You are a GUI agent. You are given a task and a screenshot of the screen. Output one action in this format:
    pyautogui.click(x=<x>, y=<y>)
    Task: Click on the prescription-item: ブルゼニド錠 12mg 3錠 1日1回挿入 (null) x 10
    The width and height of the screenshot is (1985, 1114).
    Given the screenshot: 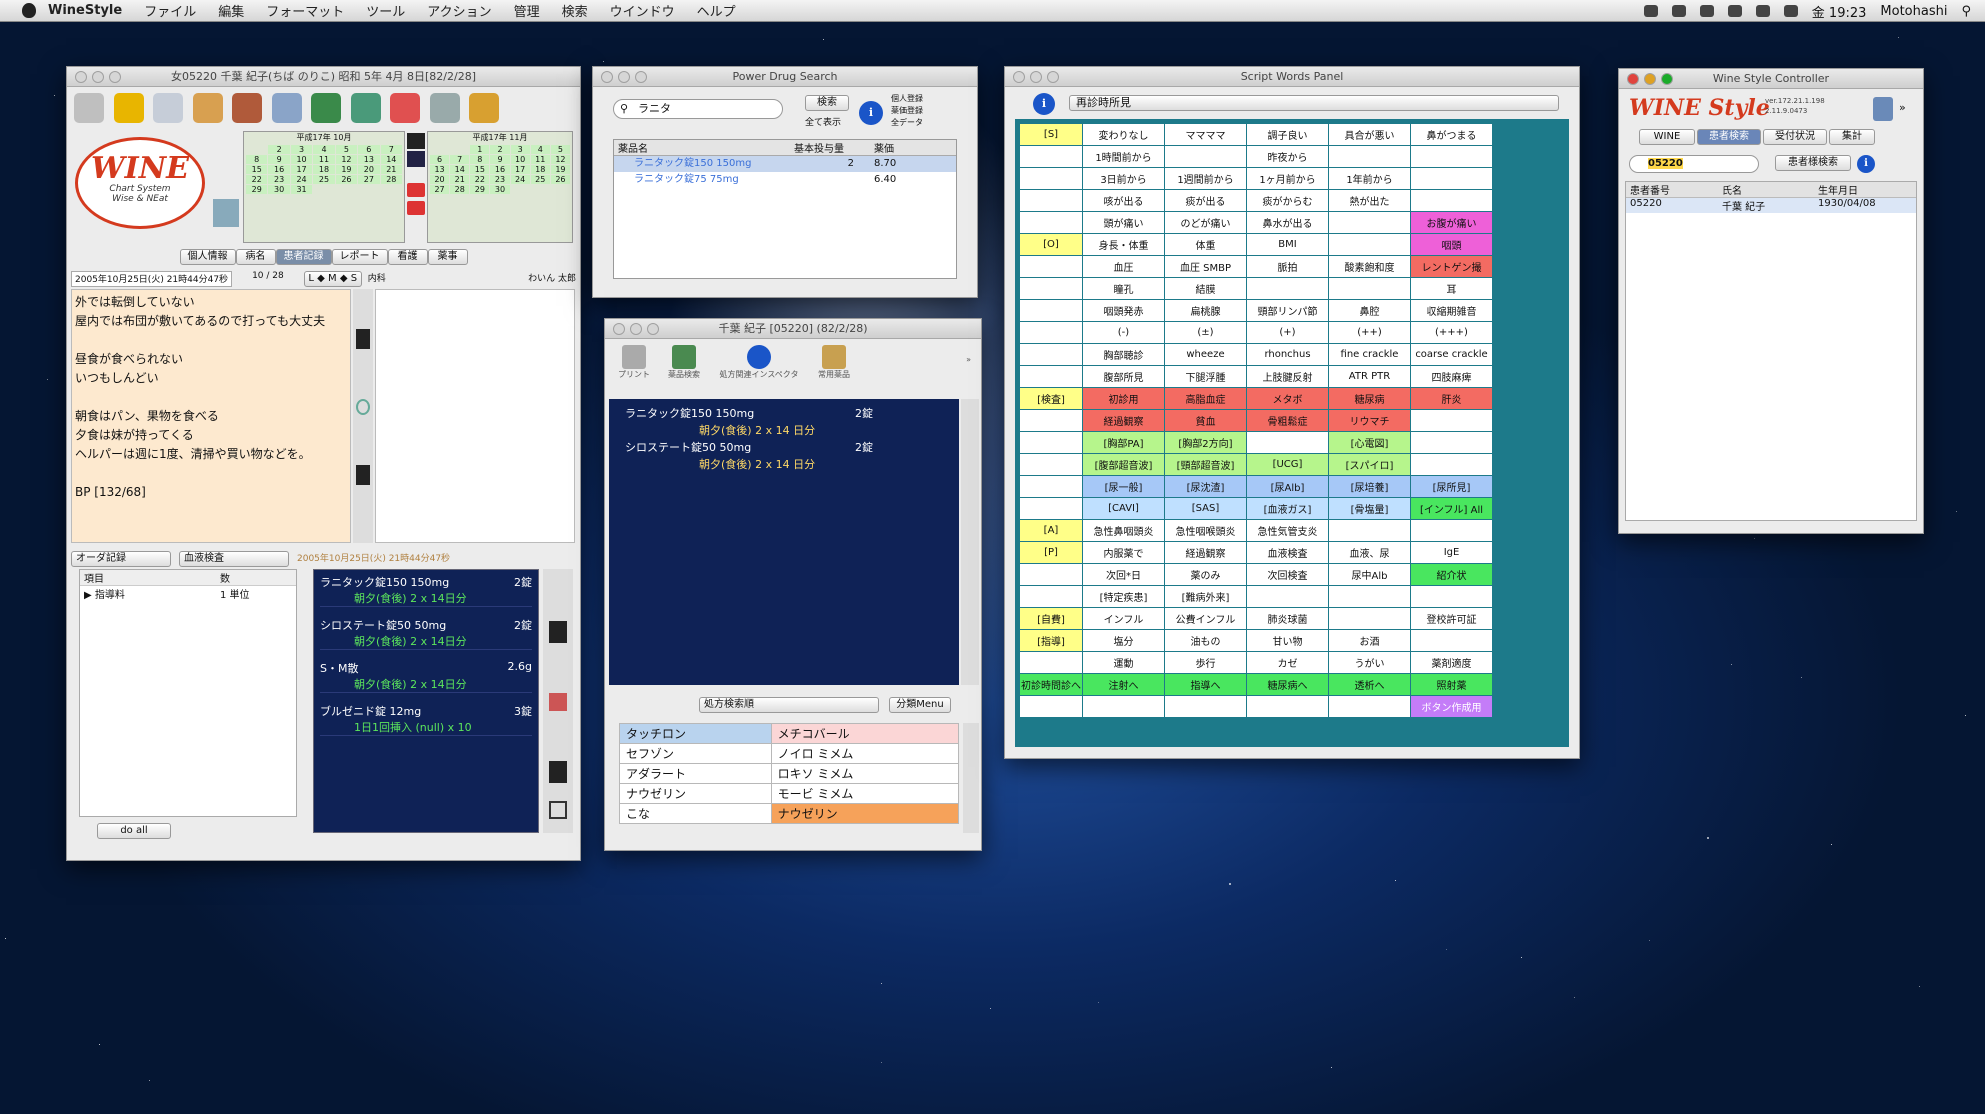 What is the action you would take?
    pyautogui.click(x=426, y=719)
    